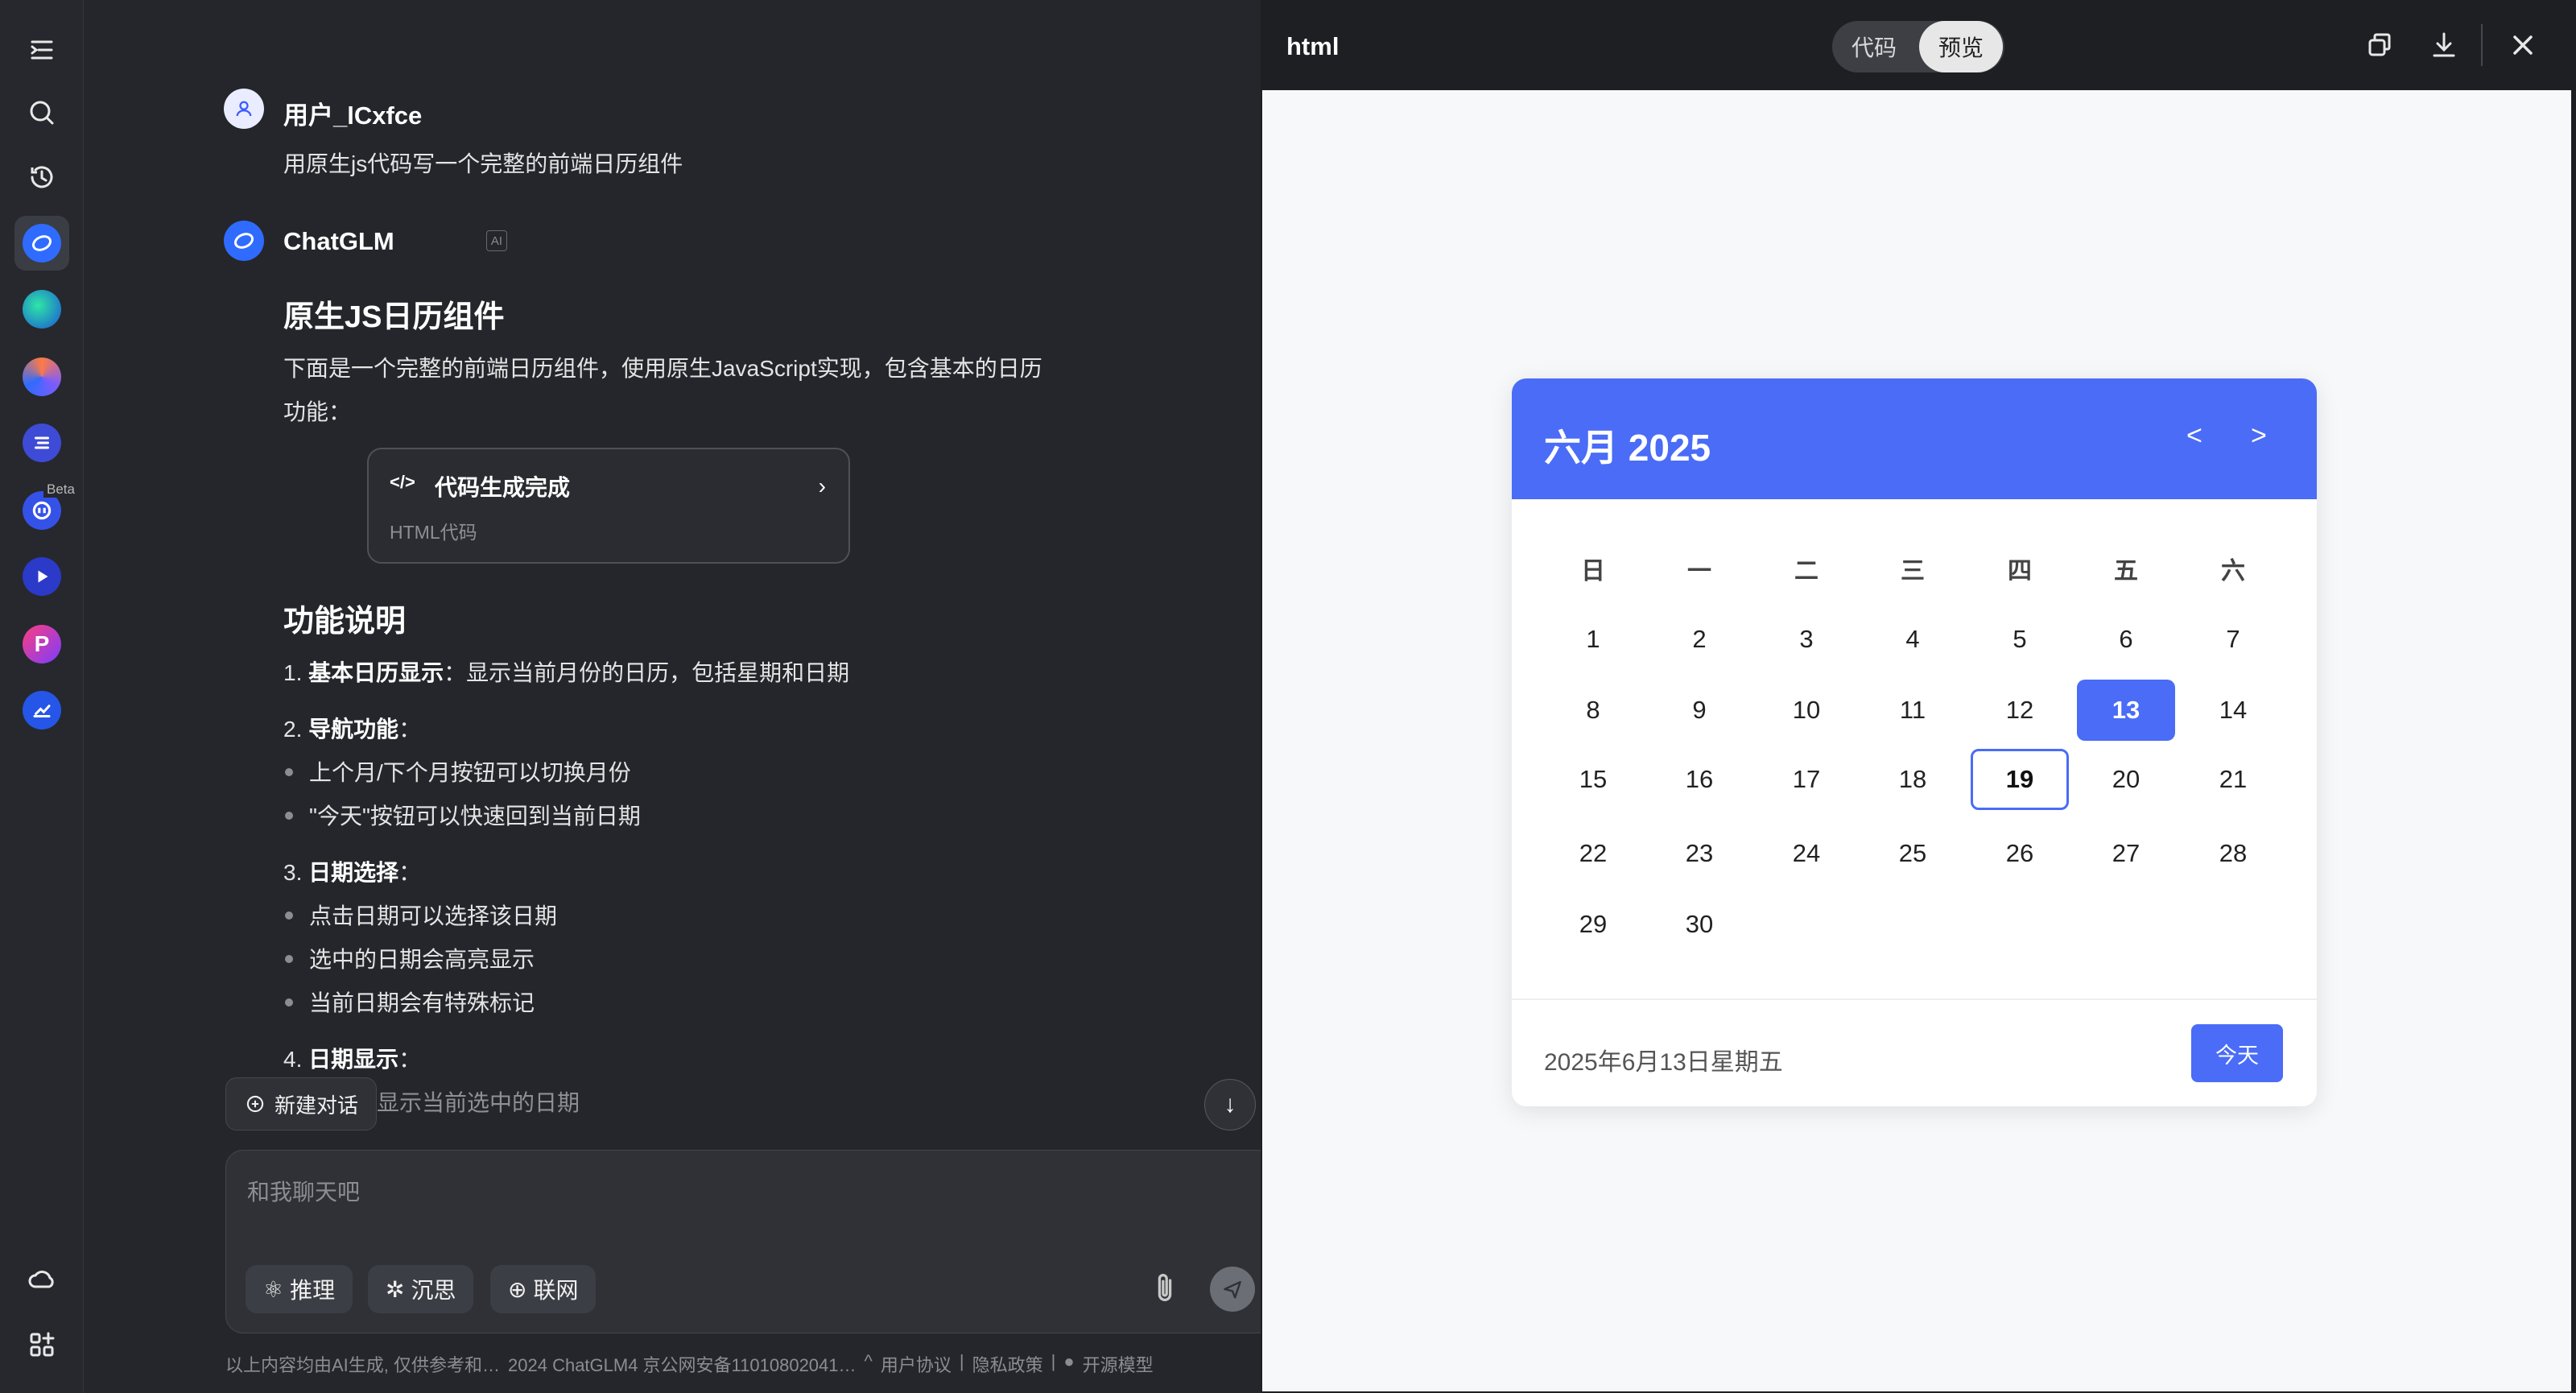  I want to click on bullet-dot, so click(289, 816).